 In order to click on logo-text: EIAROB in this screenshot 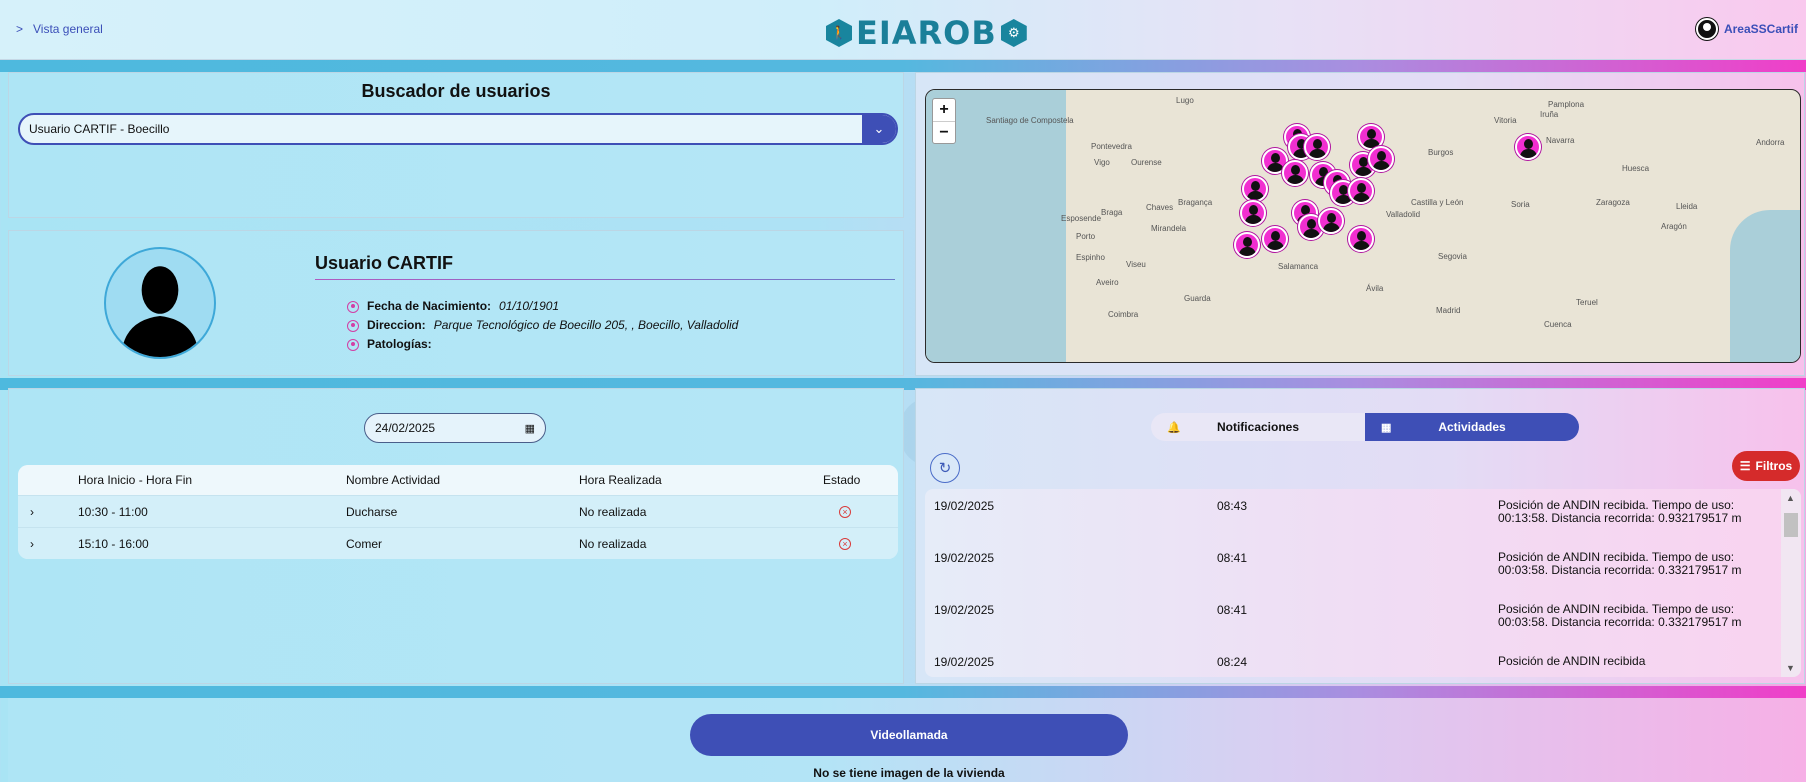, I will do `click(926, 33)`.